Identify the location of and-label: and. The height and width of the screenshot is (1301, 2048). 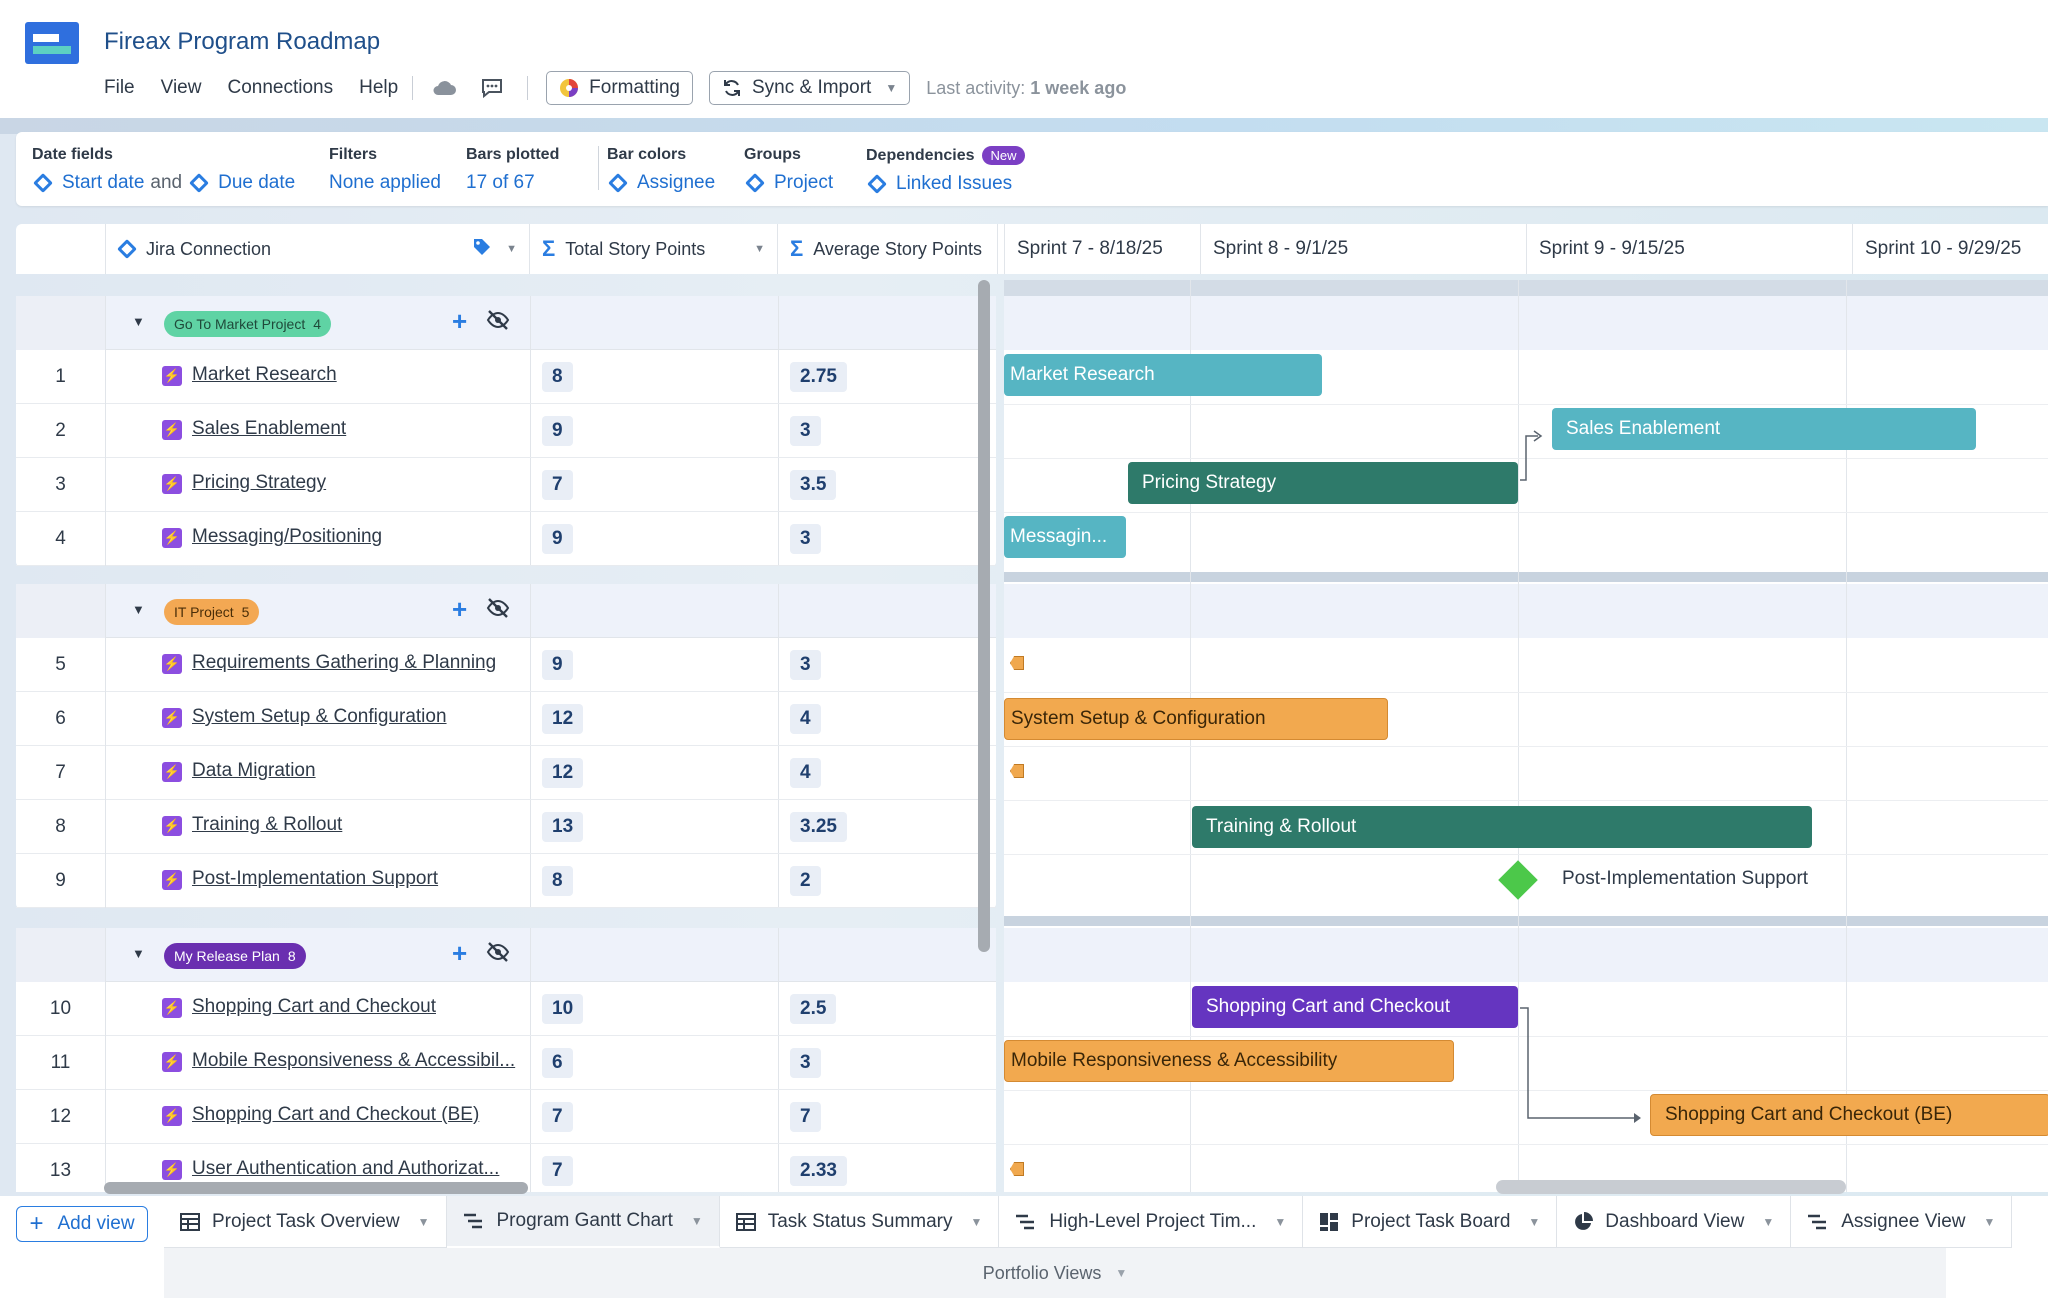
(166, 182).